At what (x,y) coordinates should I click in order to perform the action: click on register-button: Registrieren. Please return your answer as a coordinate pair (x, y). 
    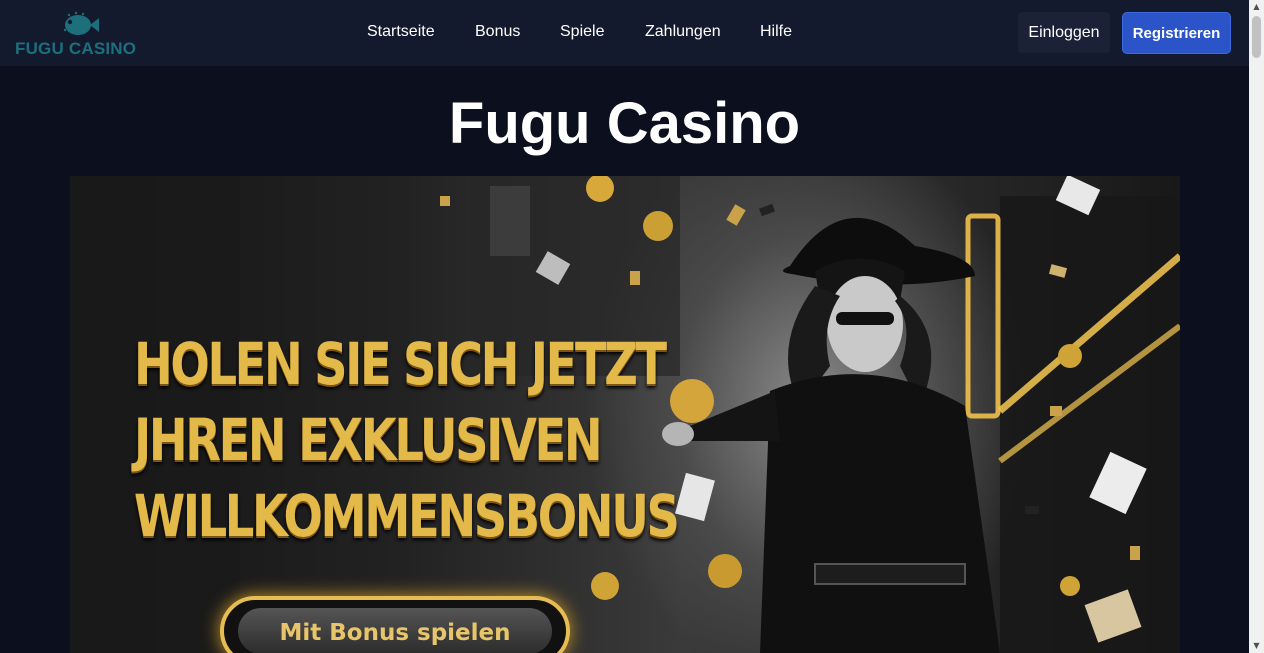
    Looking at the image, I should click on (1176, 33).